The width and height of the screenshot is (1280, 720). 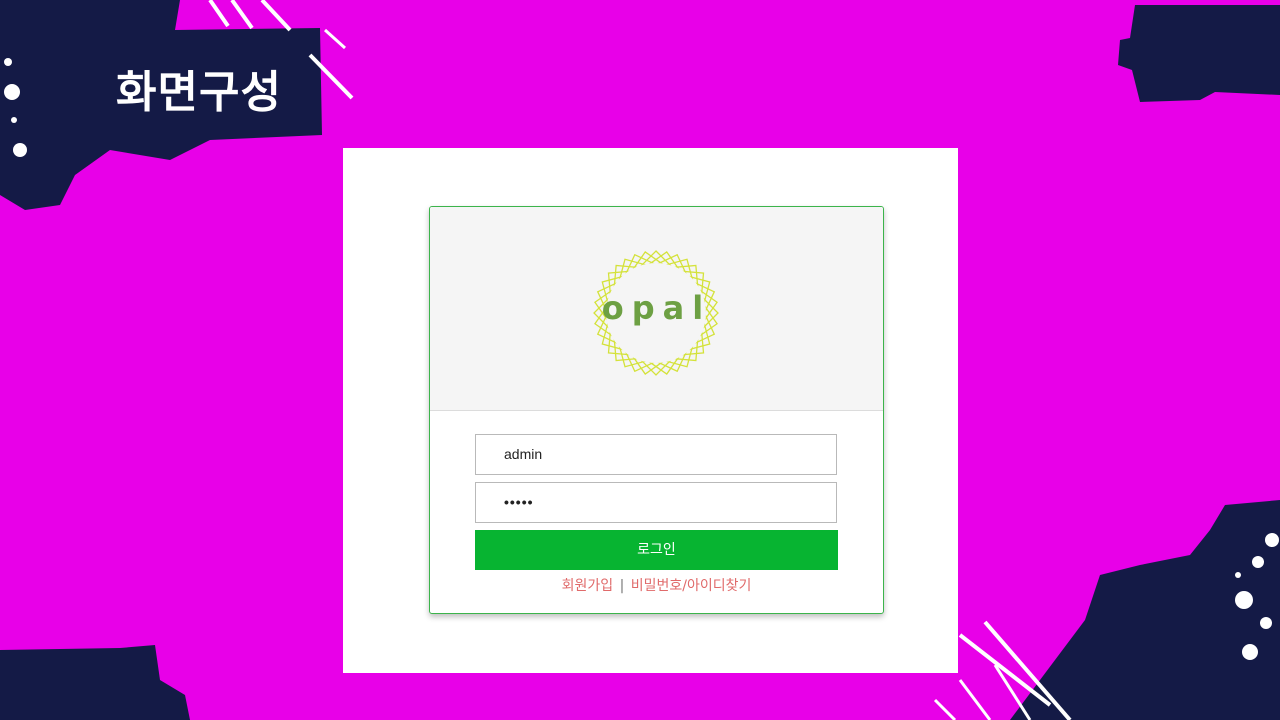 What do you see at coordinates (656, 502) in the screenshot?
I see `password-input: •••••` at bounding box center [656, 502].